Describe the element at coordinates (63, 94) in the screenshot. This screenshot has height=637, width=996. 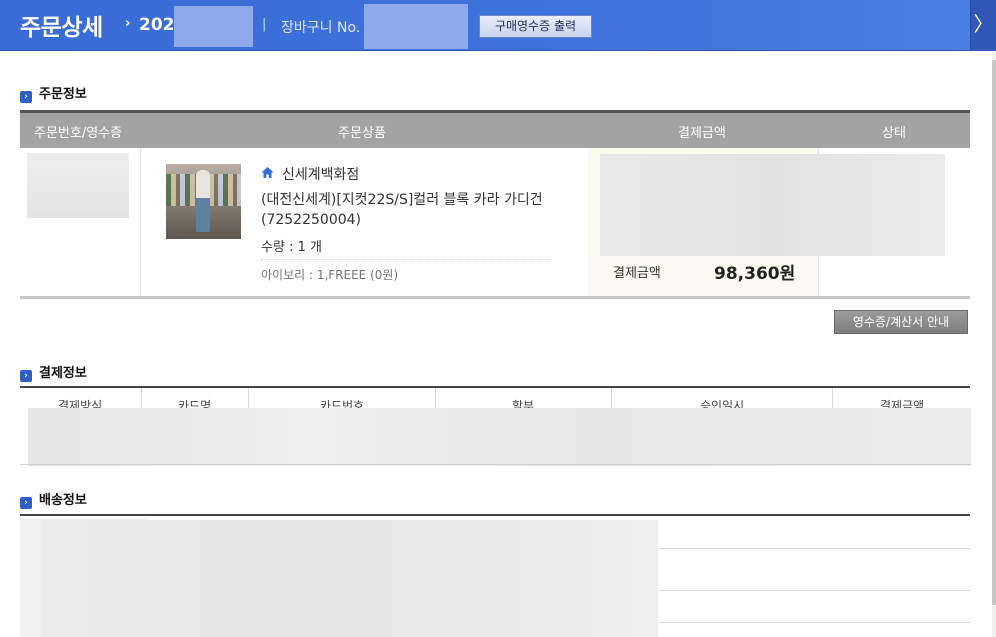
I see `order-info-heading-text: 주문정보` at that location.